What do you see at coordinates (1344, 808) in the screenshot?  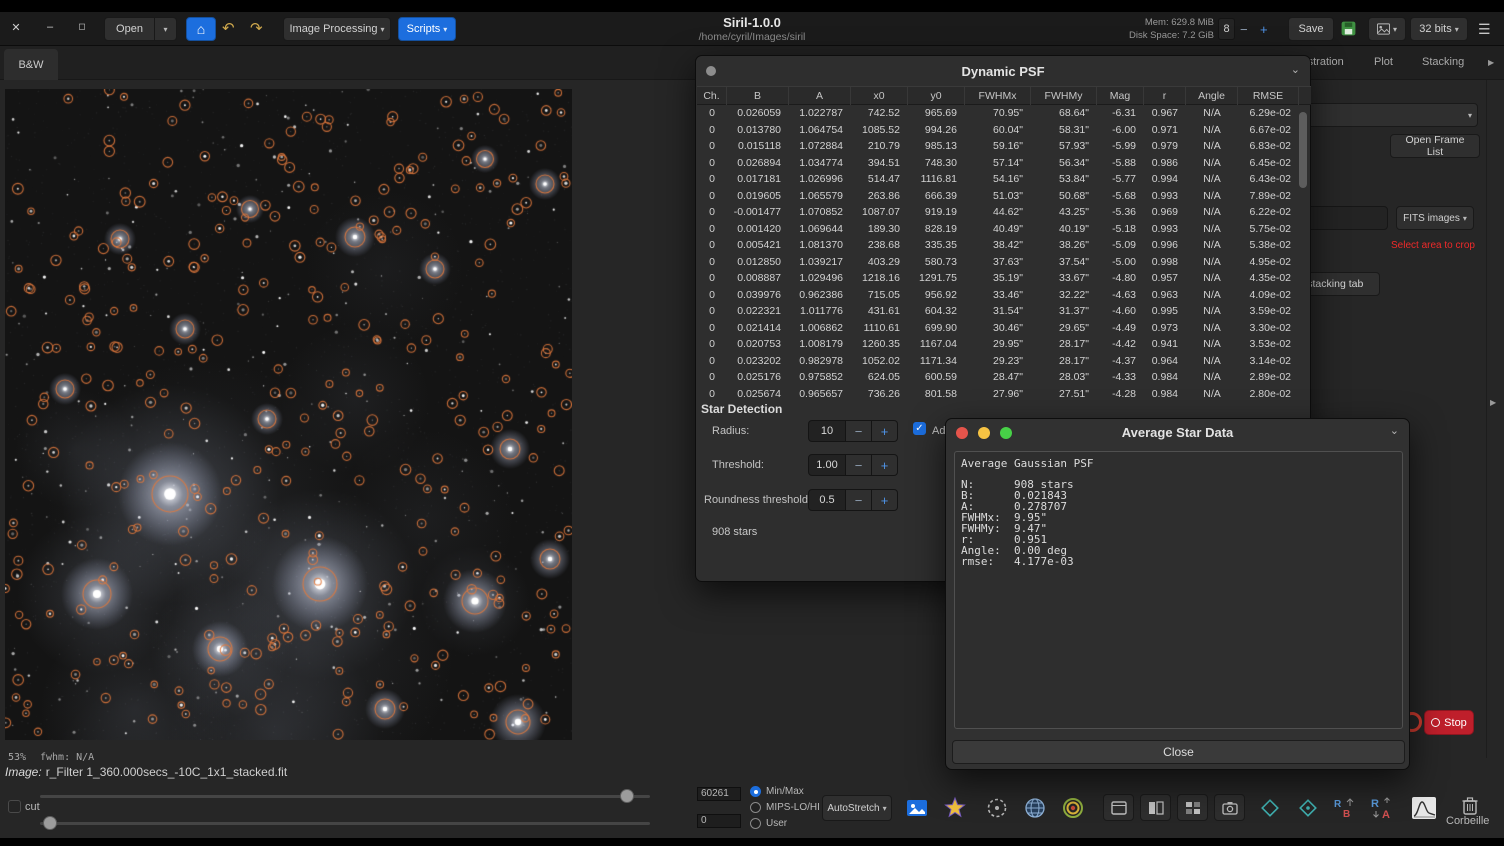 I see `rgb-compositing-button: RB` at bounding box center [1344, 808].